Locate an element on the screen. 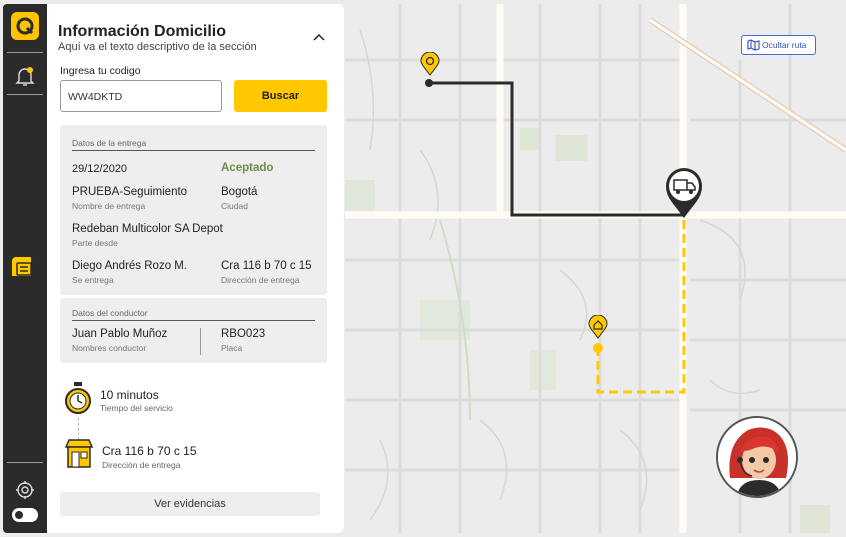 This screenshot has height=537, width=846. delivery-date: 29/12/2020 is located at coordinates (100, 169).